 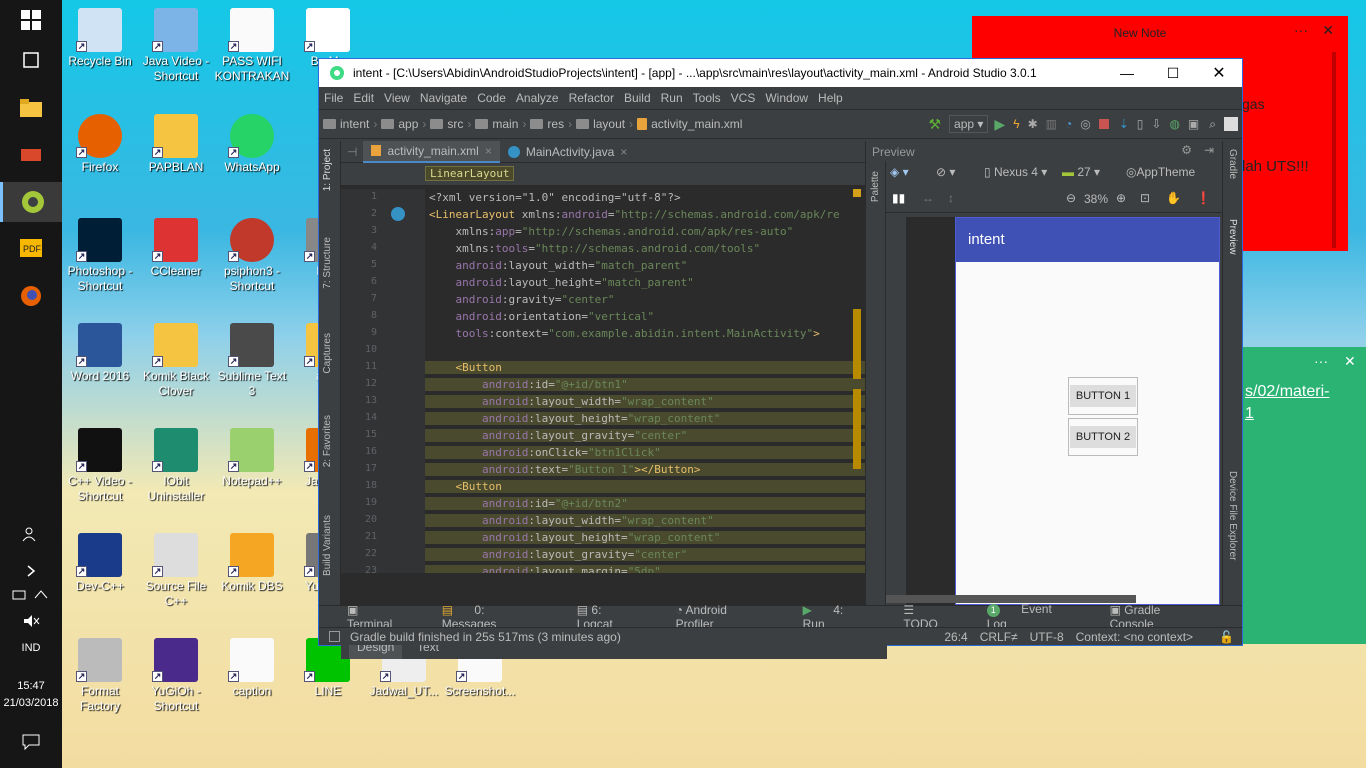 What do you see at coordinates (898, 198) in the screenshot?
I see `design-surface-icon: ▮▮` at bounding box center [898, 198].